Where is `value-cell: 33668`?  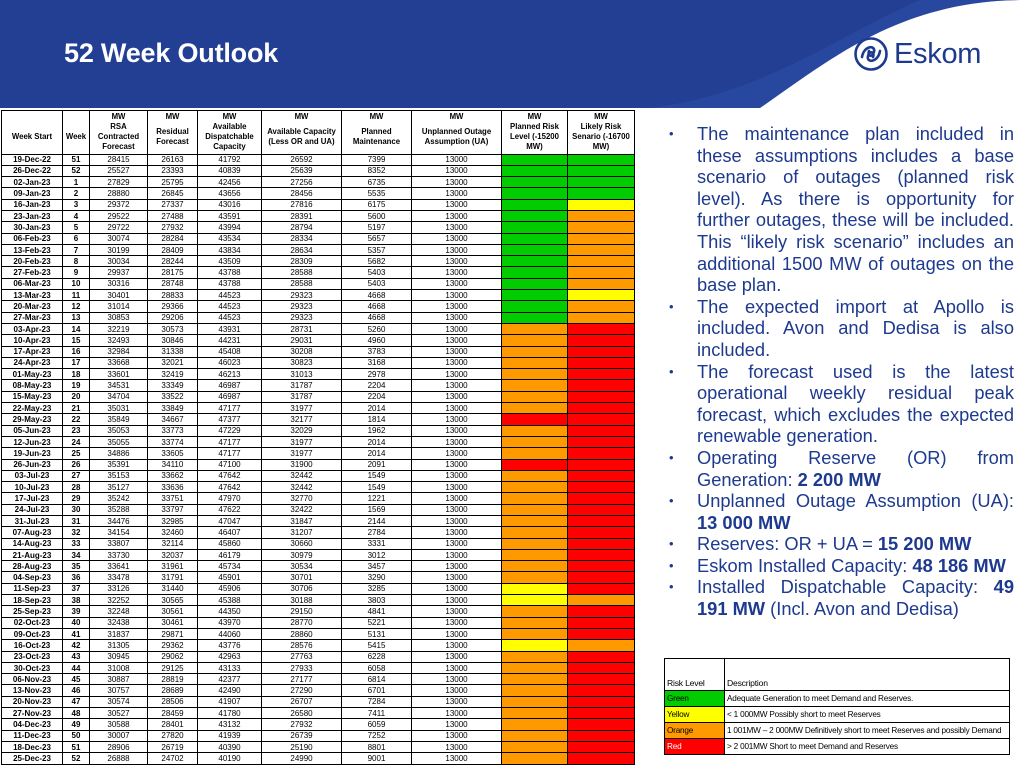
value-cell: 33668 is located at coordinates (118, 363).